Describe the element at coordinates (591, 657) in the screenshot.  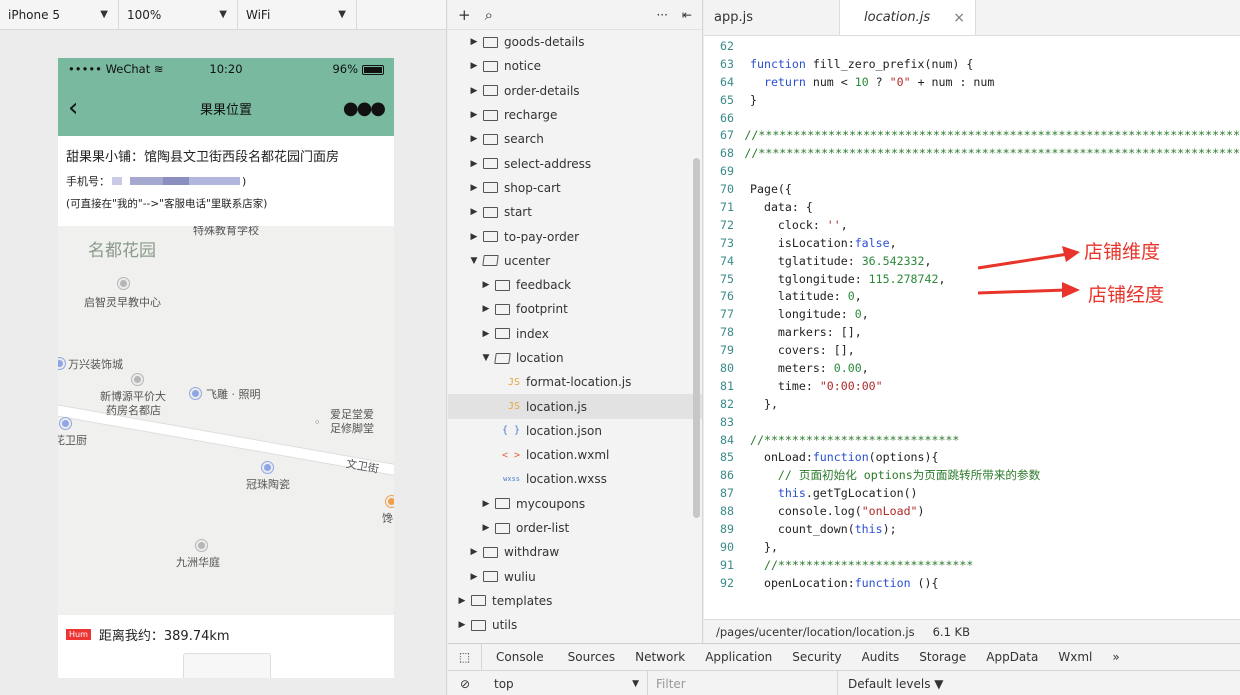
I see `devtools-tab: Sources` at that location.